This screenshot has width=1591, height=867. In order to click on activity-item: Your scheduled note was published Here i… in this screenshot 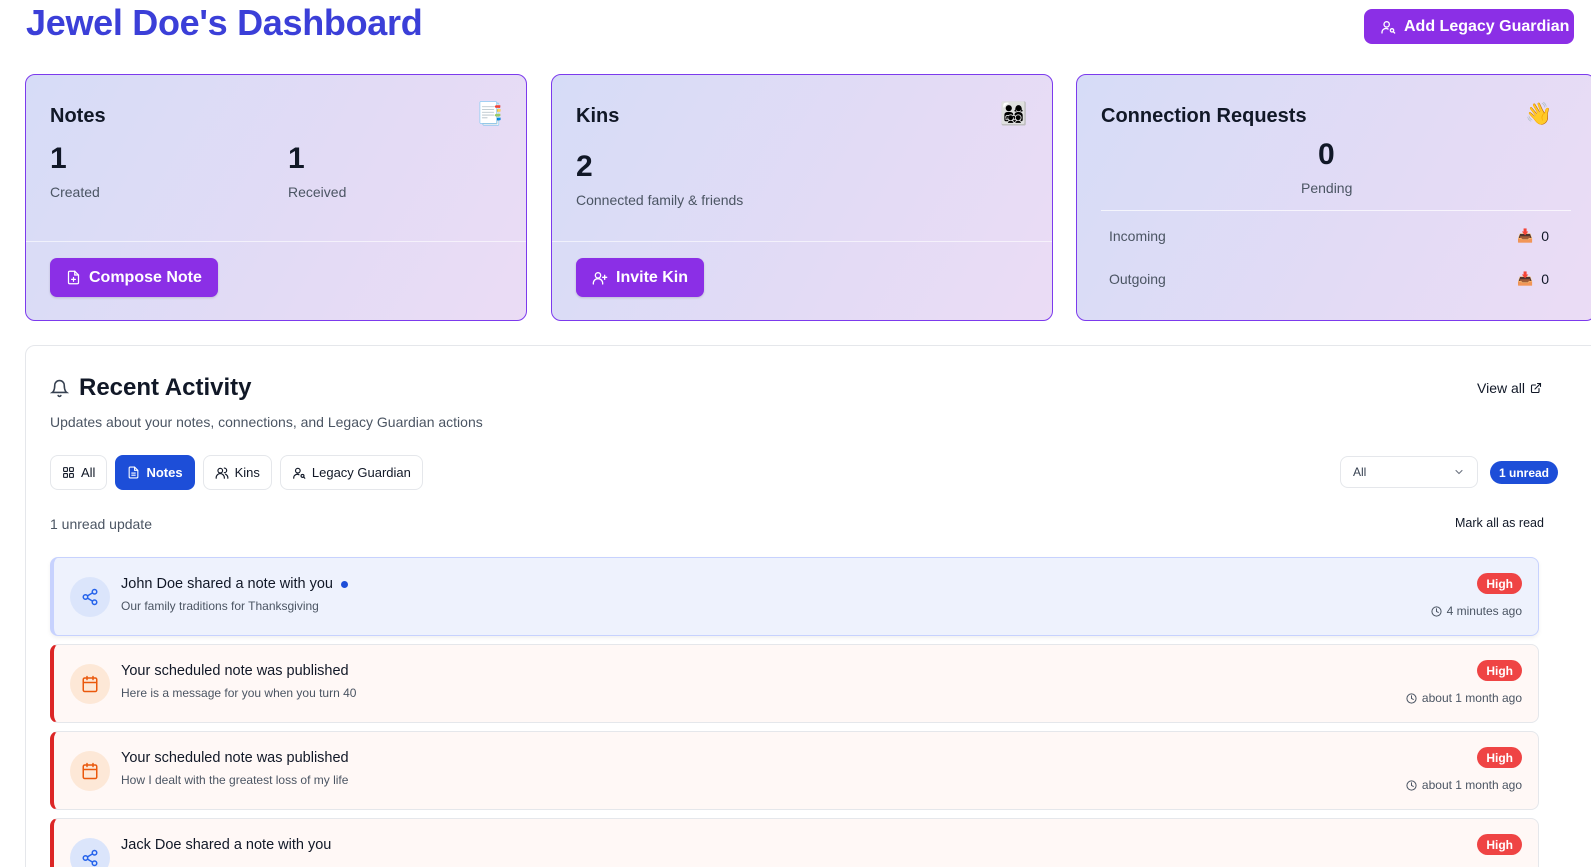, I will do `click(794, 683)`.